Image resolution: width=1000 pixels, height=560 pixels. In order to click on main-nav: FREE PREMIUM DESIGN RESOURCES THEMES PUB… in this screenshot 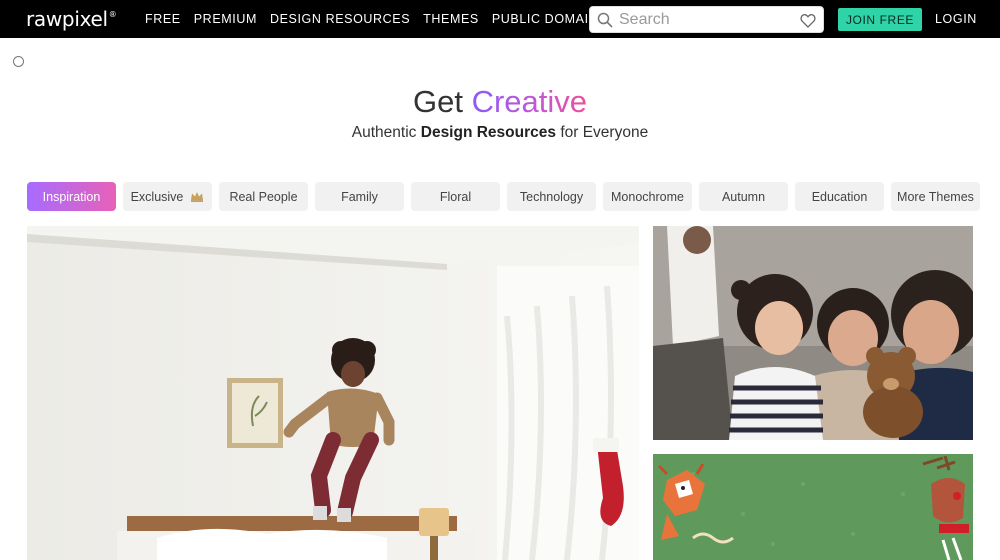, I will do `click(371, 19)`.